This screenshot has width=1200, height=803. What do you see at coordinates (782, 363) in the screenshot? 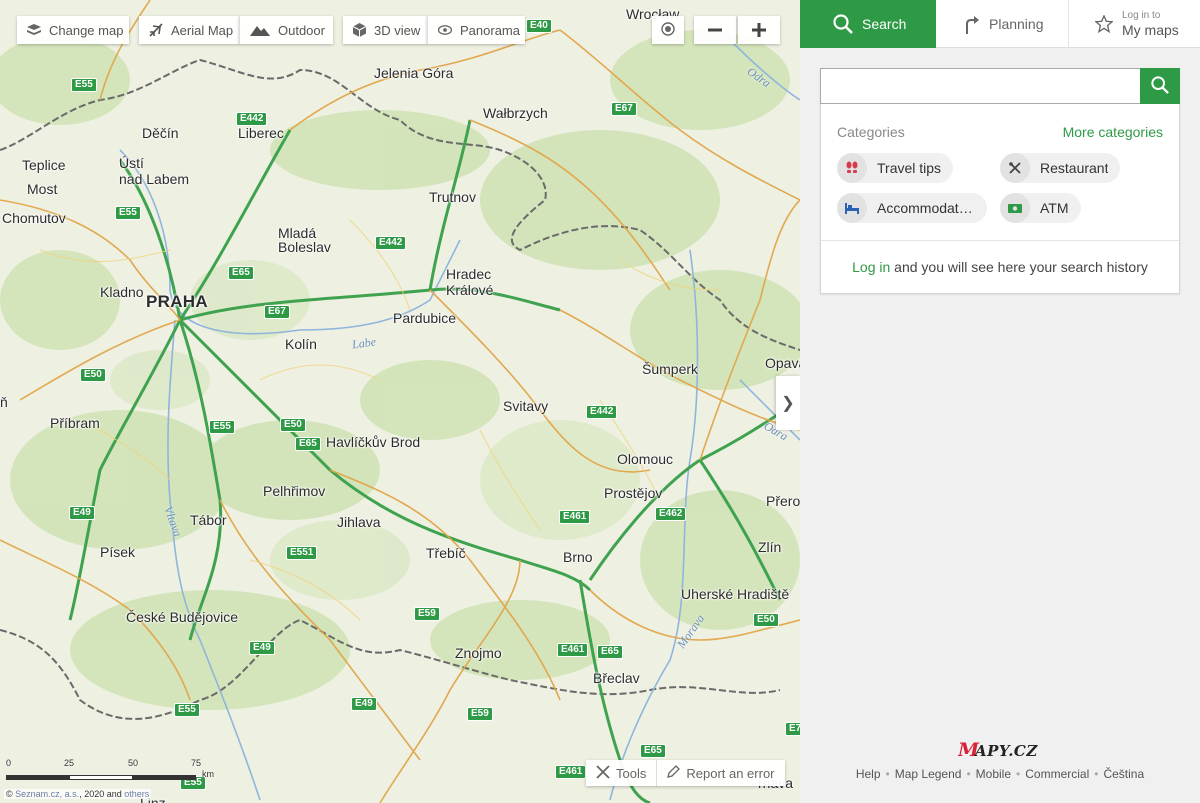
I see `city-label: Opava` at bounding box center [782, 363].